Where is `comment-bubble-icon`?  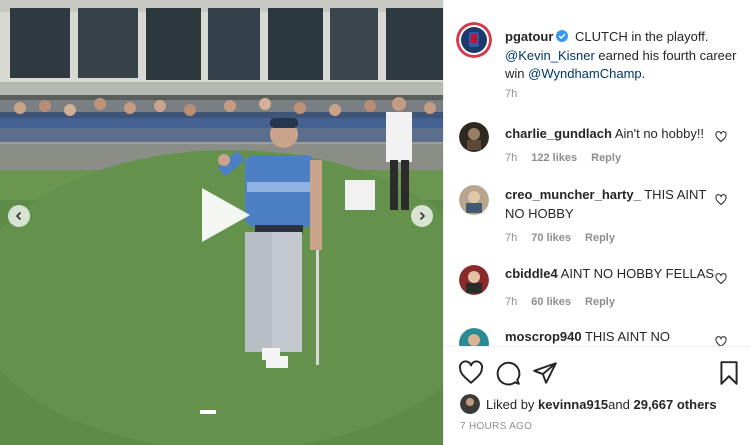 comment-bubble-icon is located at coordinates (508, 373).